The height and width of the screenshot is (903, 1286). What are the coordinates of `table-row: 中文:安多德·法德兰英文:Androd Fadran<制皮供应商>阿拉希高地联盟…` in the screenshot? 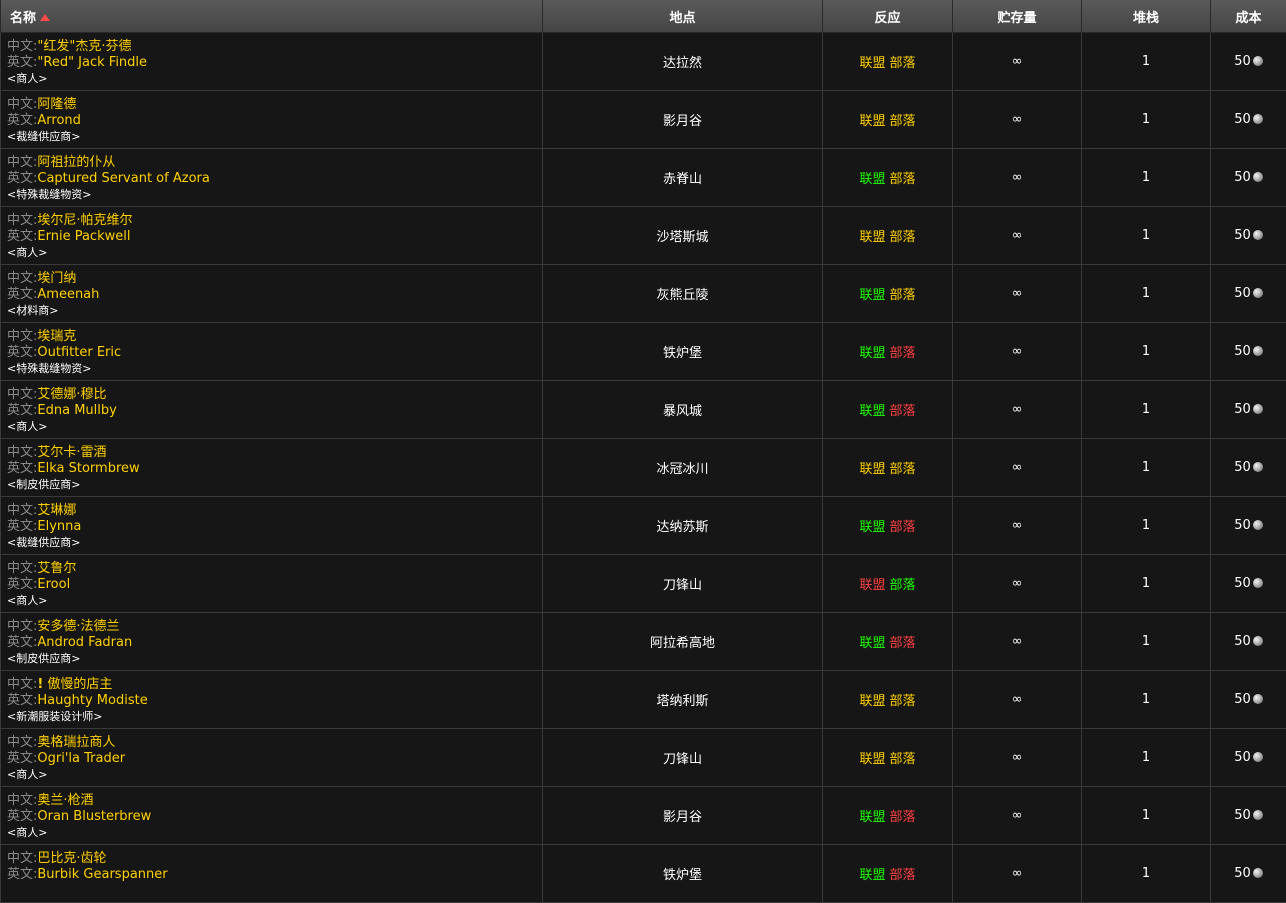 It's located at (643, 642).